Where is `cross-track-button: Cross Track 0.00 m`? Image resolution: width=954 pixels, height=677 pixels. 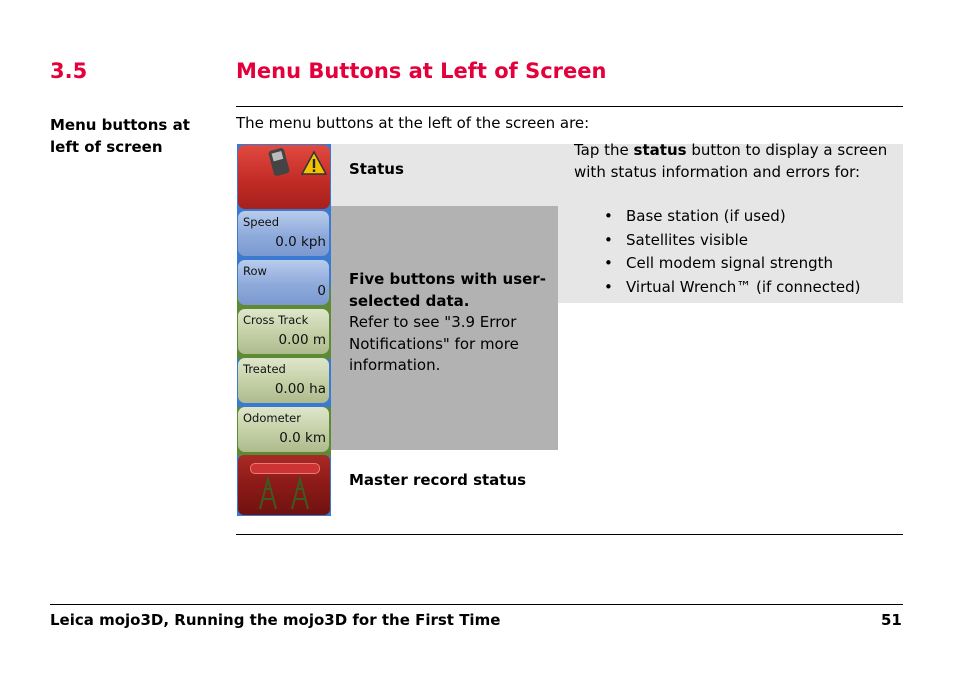 cross-track-button: Cross Track 0.00 m is located at coordinates (283, 331).